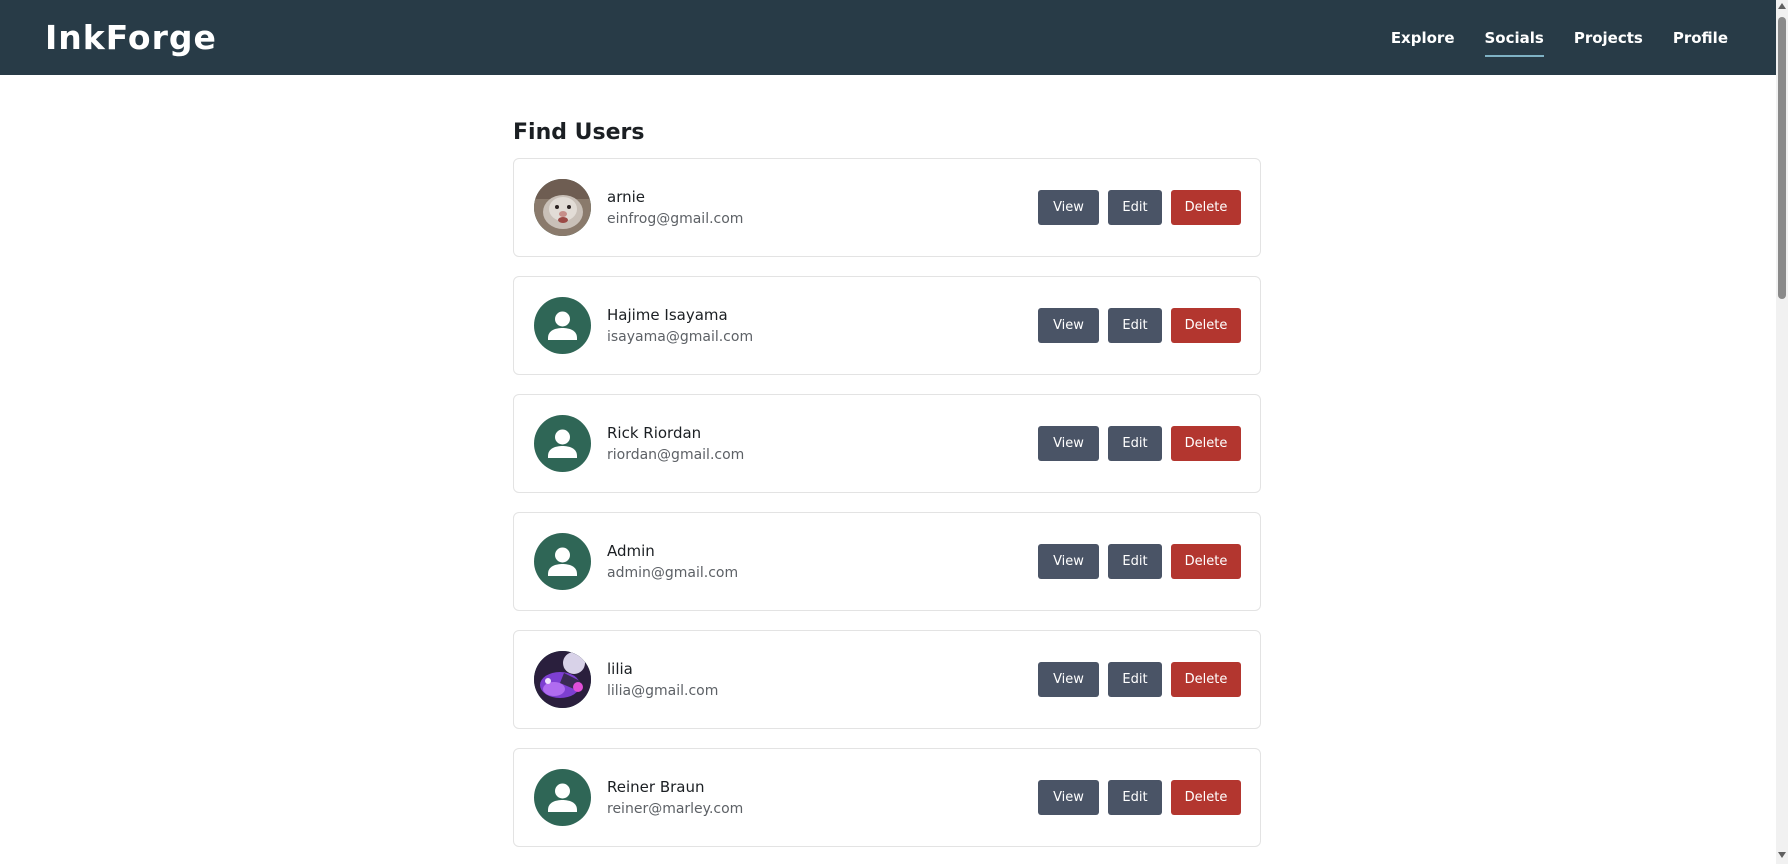 This screenshot has width=1788, height=866. I want to click on user-email: isayama@gmail.com, so click(680, 336).